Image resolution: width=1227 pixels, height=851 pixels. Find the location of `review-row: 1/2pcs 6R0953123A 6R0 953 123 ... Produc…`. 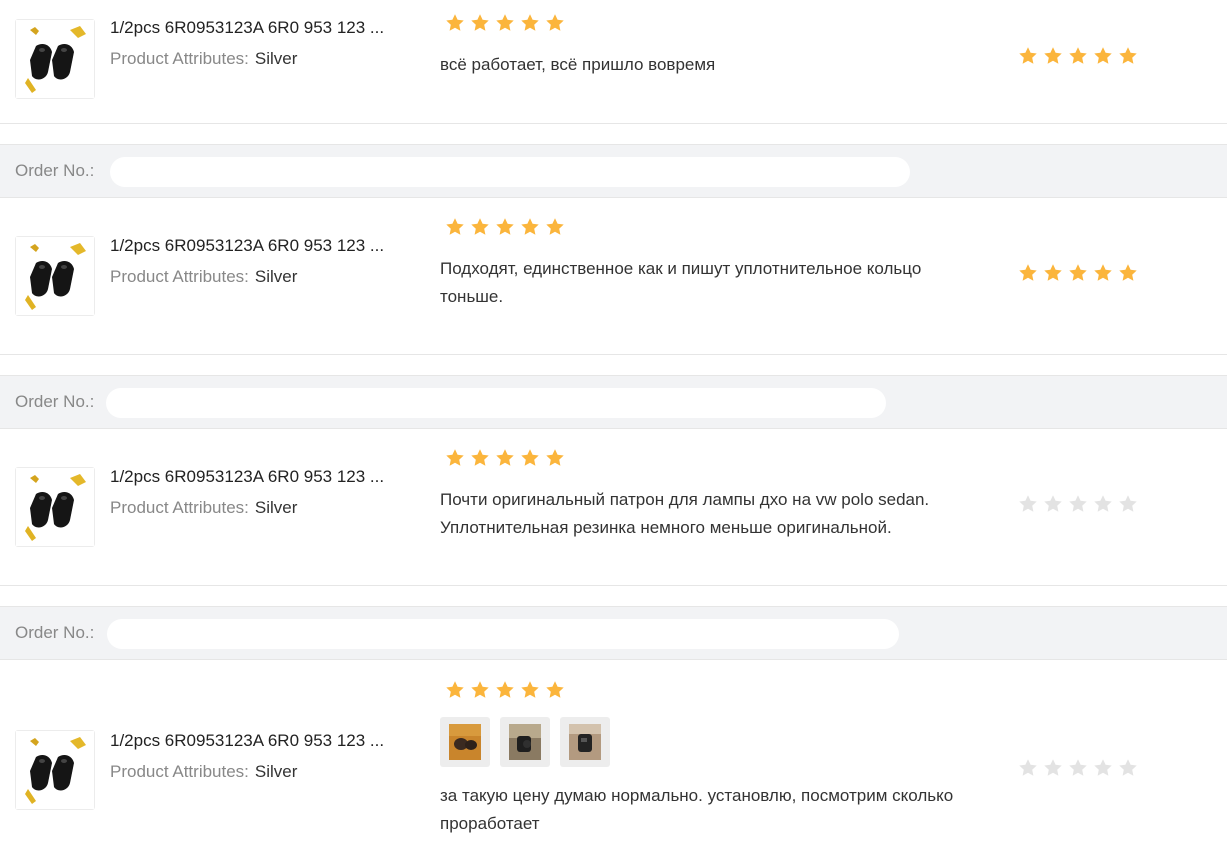

review-row: 1/2pcs 6R0953123A 6R0 953 123 ... Produc… is located at coordinates (613, 62).